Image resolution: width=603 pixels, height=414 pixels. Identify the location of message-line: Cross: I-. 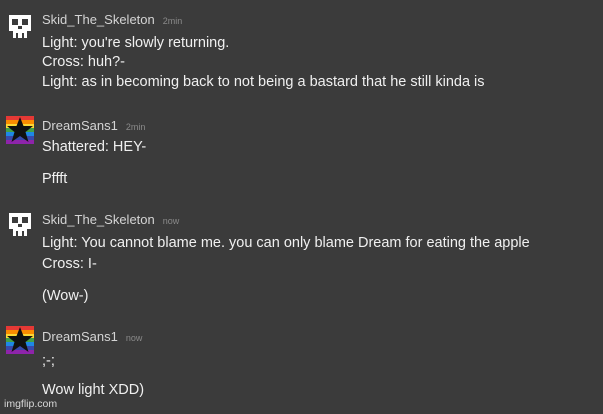
(69, 264).